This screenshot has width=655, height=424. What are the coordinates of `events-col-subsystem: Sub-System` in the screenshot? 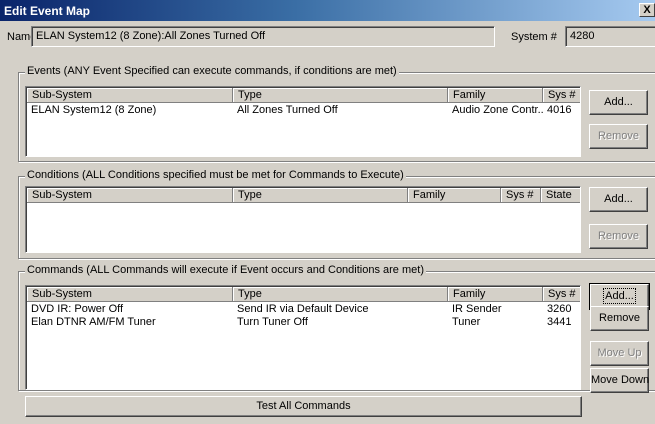 It's located at (130, 95).